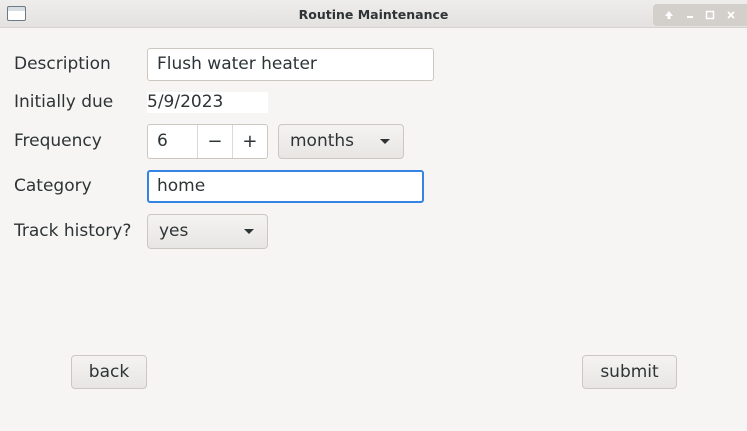  I want to click on window-title: Routine Maintenance, so click(373, 14).